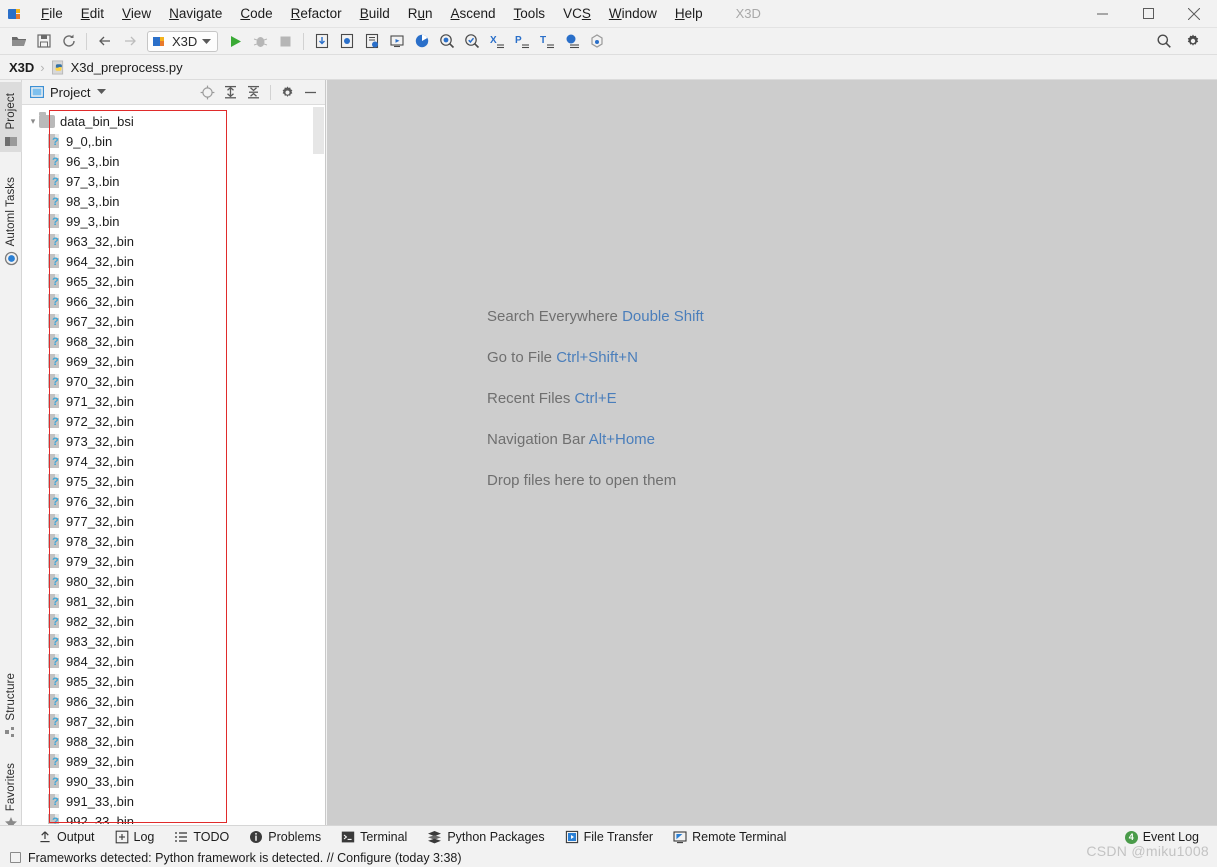 The image size is (1217, 867). What do you see at coordinates (173, 461) in the screenshot?
I see `tree-row-file: ? 974_32,.bin` at bounding box center [173, 461].